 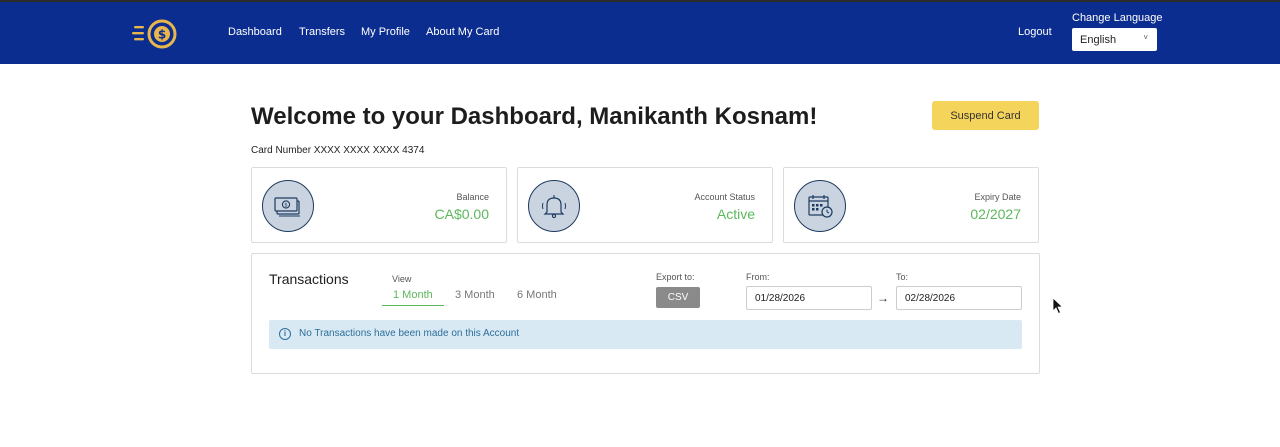 What do you see at coordinates (820, 206) in the screenshot?
I see `calendar-icon` at bounding box center [820, 206].